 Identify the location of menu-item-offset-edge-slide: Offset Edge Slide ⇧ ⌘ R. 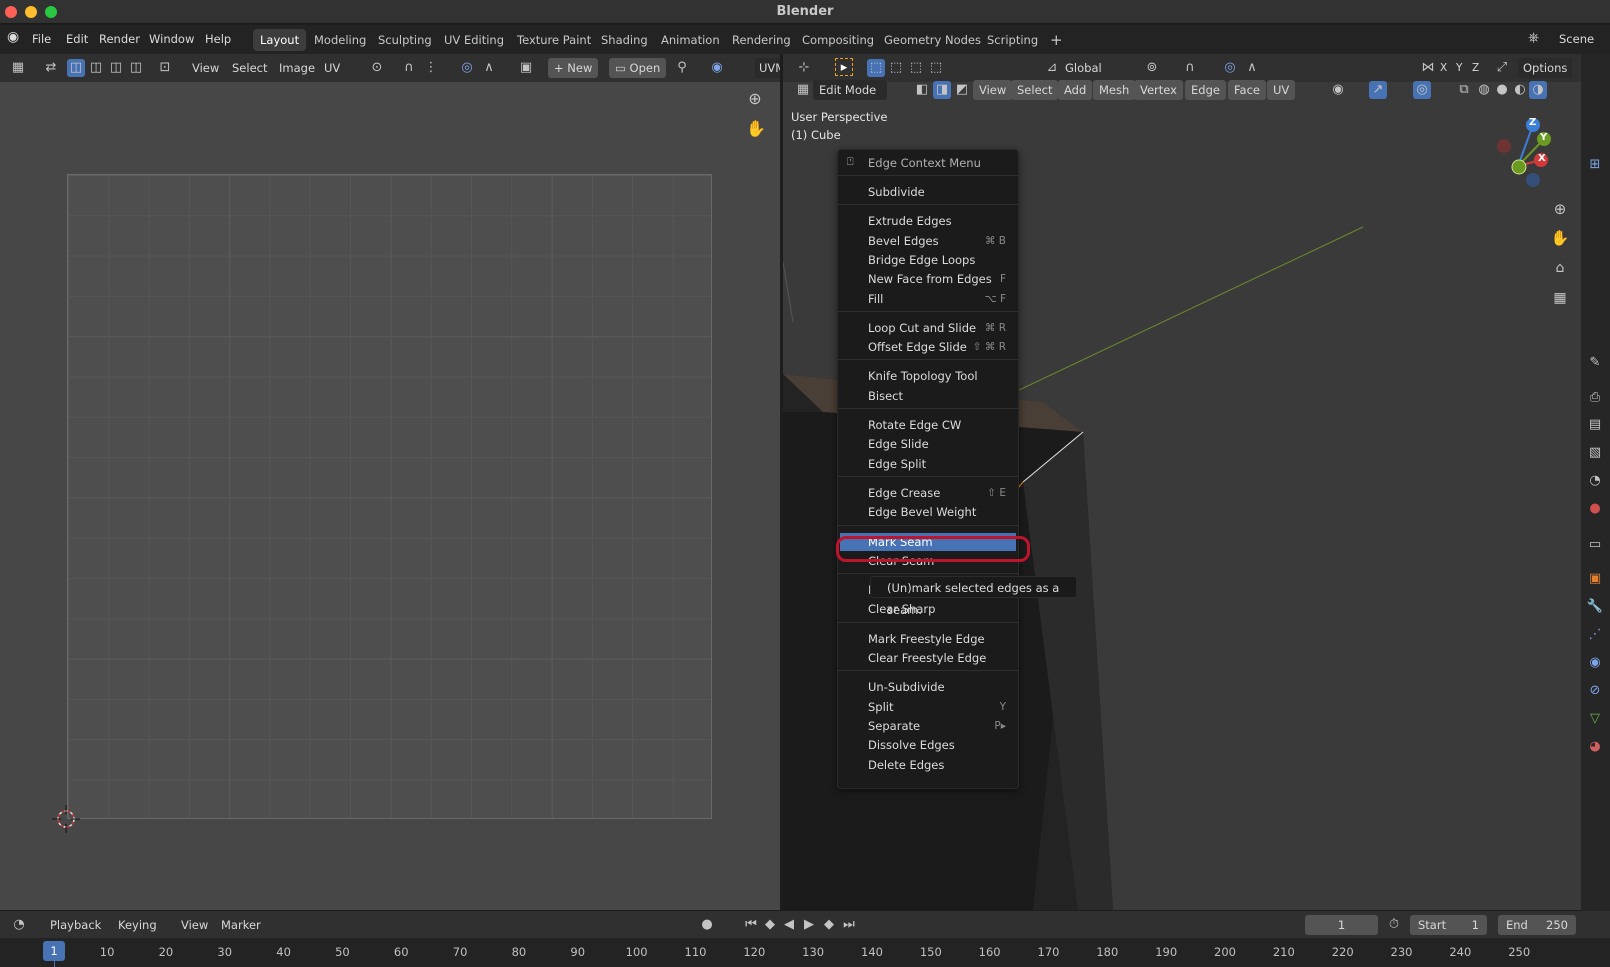
(942, 347).